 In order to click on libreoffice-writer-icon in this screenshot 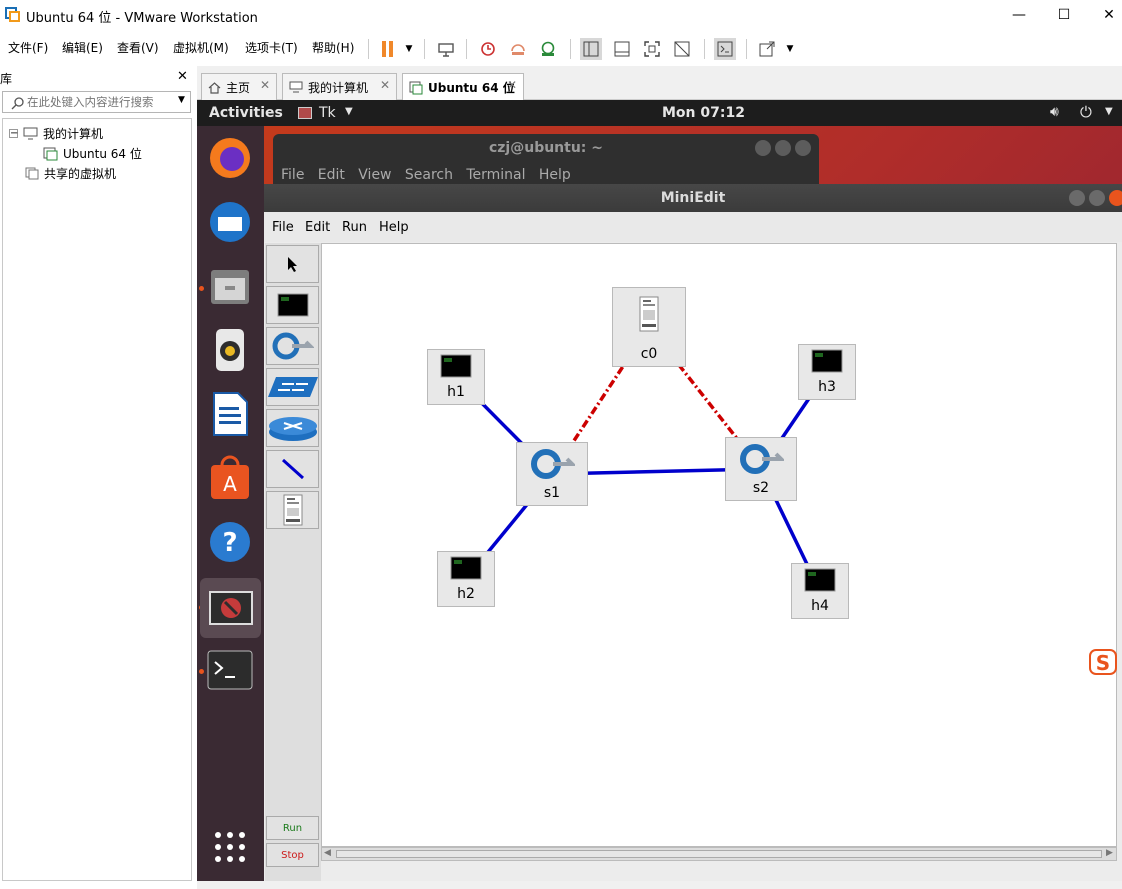, I will do `click(230, 414)`.